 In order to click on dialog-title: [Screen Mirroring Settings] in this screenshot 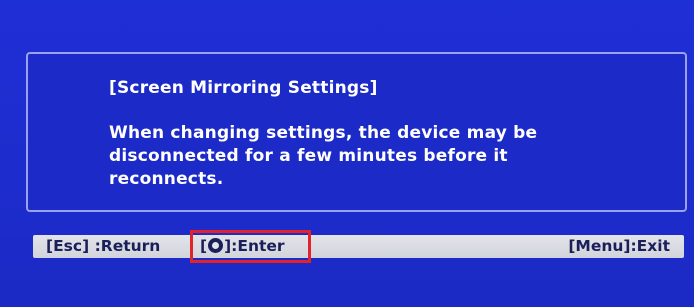, I will do `click(243, 88)`.